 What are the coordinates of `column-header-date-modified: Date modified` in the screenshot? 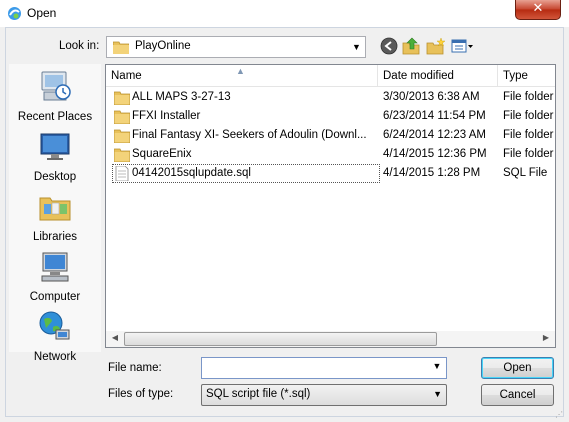 It's located at (438, 76).